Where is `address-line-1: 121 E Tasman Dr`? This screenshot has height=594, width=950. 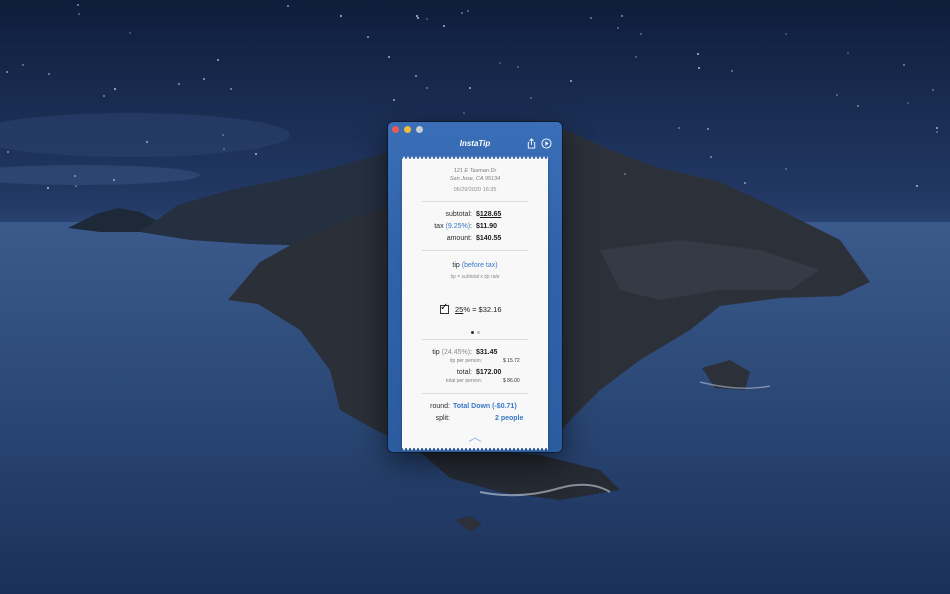
address-line-1: 121 E Tasman Dr is located at coordinates (475, 171).